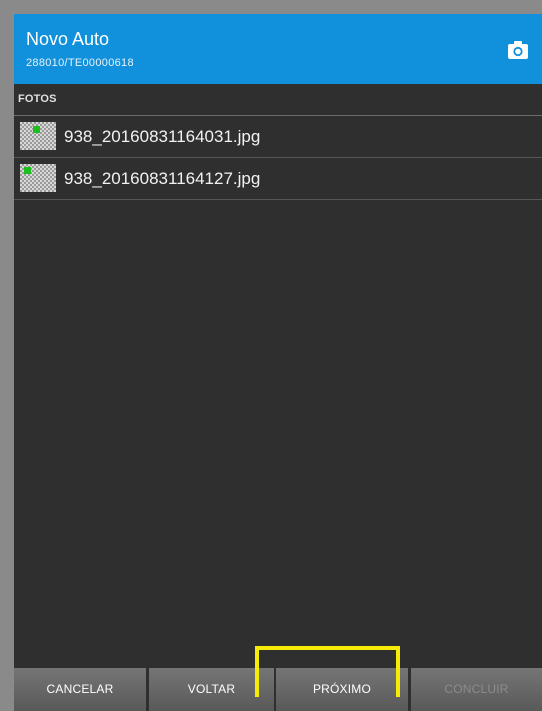  I want to click on camera-icon, so click(518, 50).